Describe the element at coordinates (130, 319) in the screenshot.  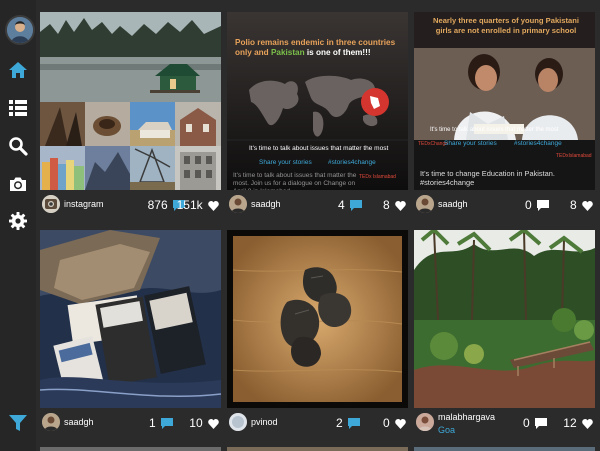
I see `post-image-books` at that location.